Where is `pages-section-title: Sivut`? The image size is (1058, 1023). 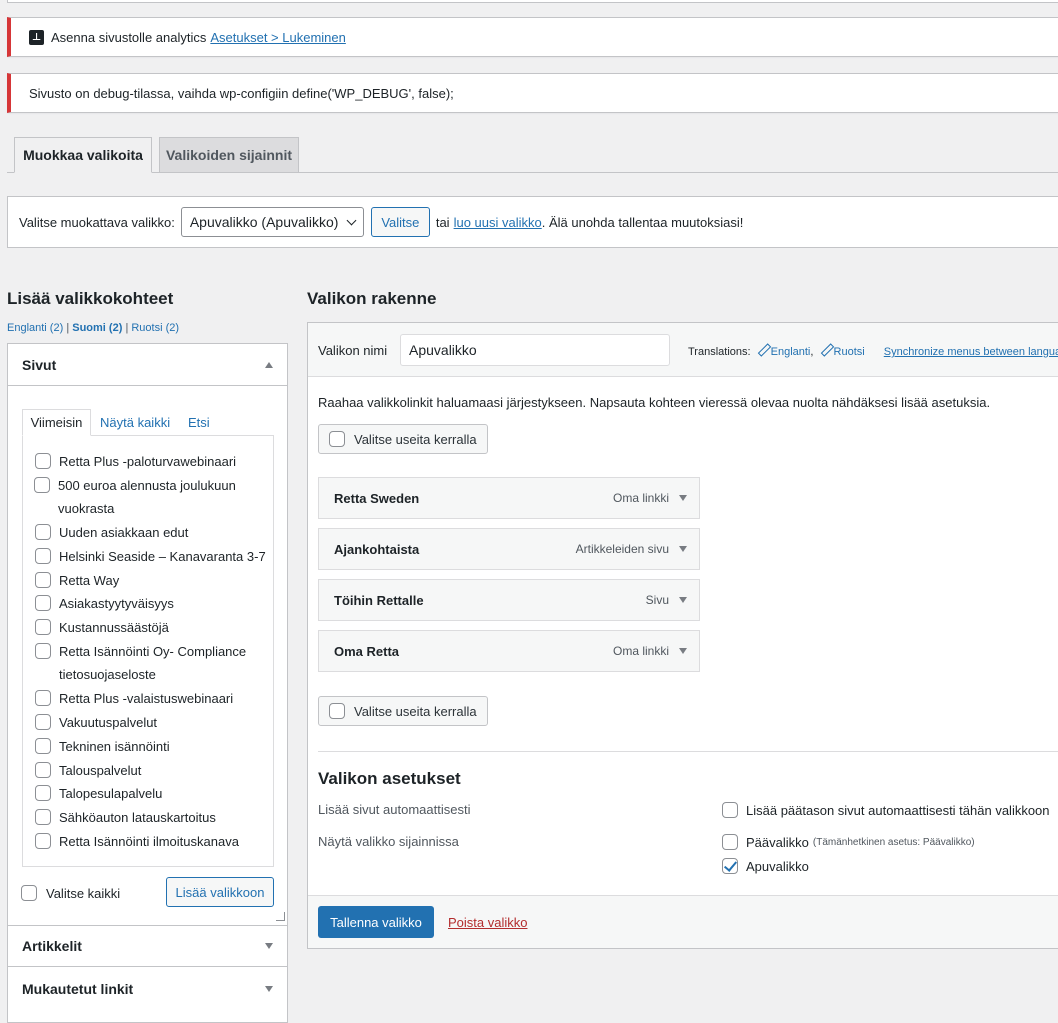
pages-section-title: Sivut is located at coordinates (39, 364).